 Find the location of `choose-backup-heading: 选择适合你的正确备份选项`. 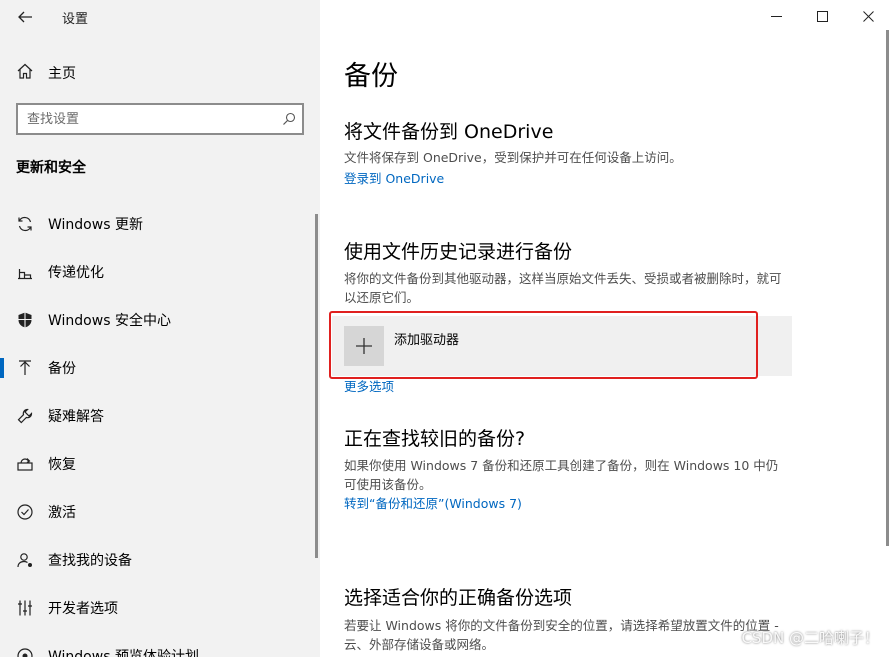

choose-backup-heading: 选择适合你的正确备份选项 is located at coordinates (458, 598).